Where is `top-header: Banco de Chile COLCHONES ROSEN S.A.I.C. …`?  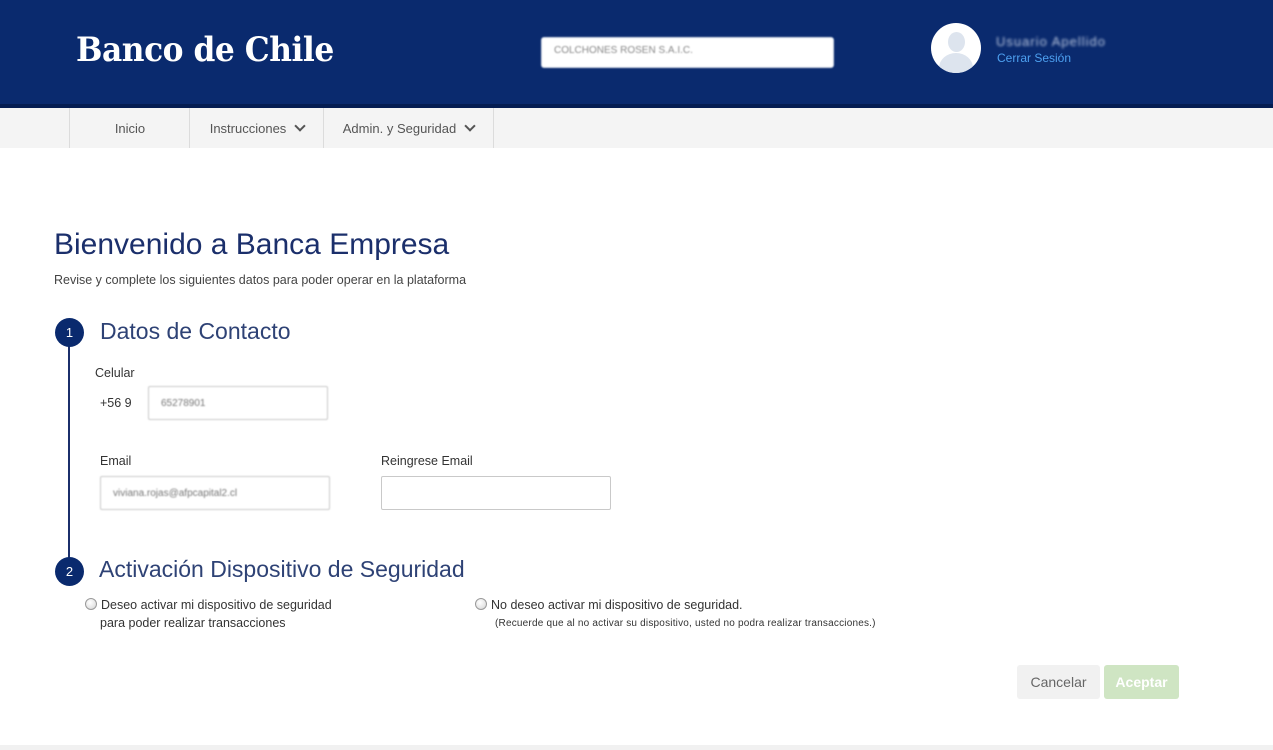 top-header: Banco de Chile COLCHONES ROSEN S.A.I.C. … is located at coordinates (636, 54).